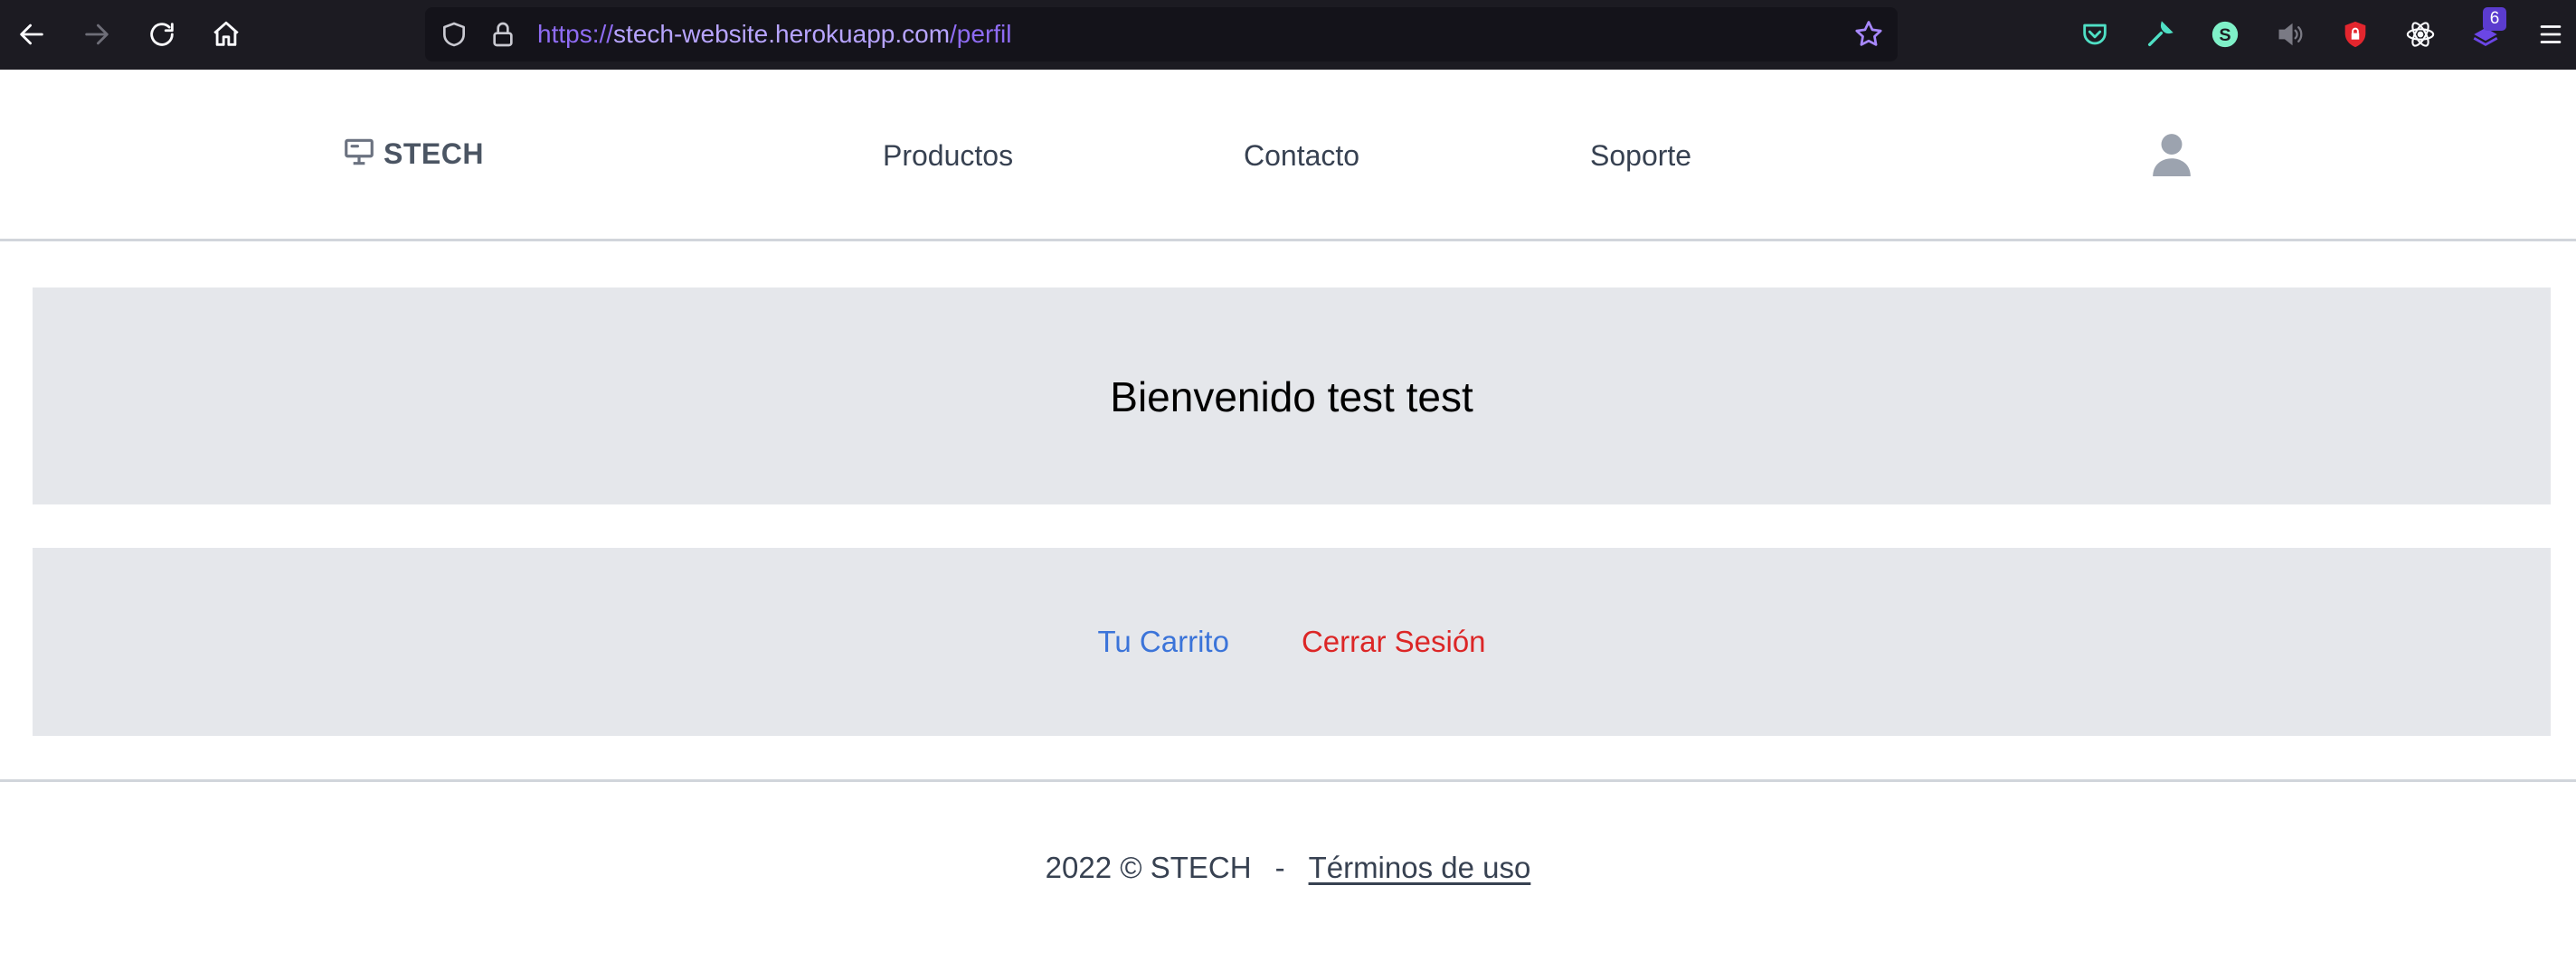  What do you see at coordinates (2160, 34) in the screenshot?
I see `wrench-icon` at bounding box center [2160, 34].